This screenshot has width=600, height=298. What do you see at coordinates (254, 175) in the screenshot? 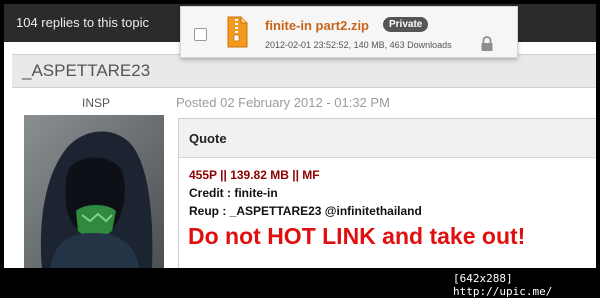
I see `file-stats: 455P || 139.82 MB || MF` at bounding box center [254, 175].